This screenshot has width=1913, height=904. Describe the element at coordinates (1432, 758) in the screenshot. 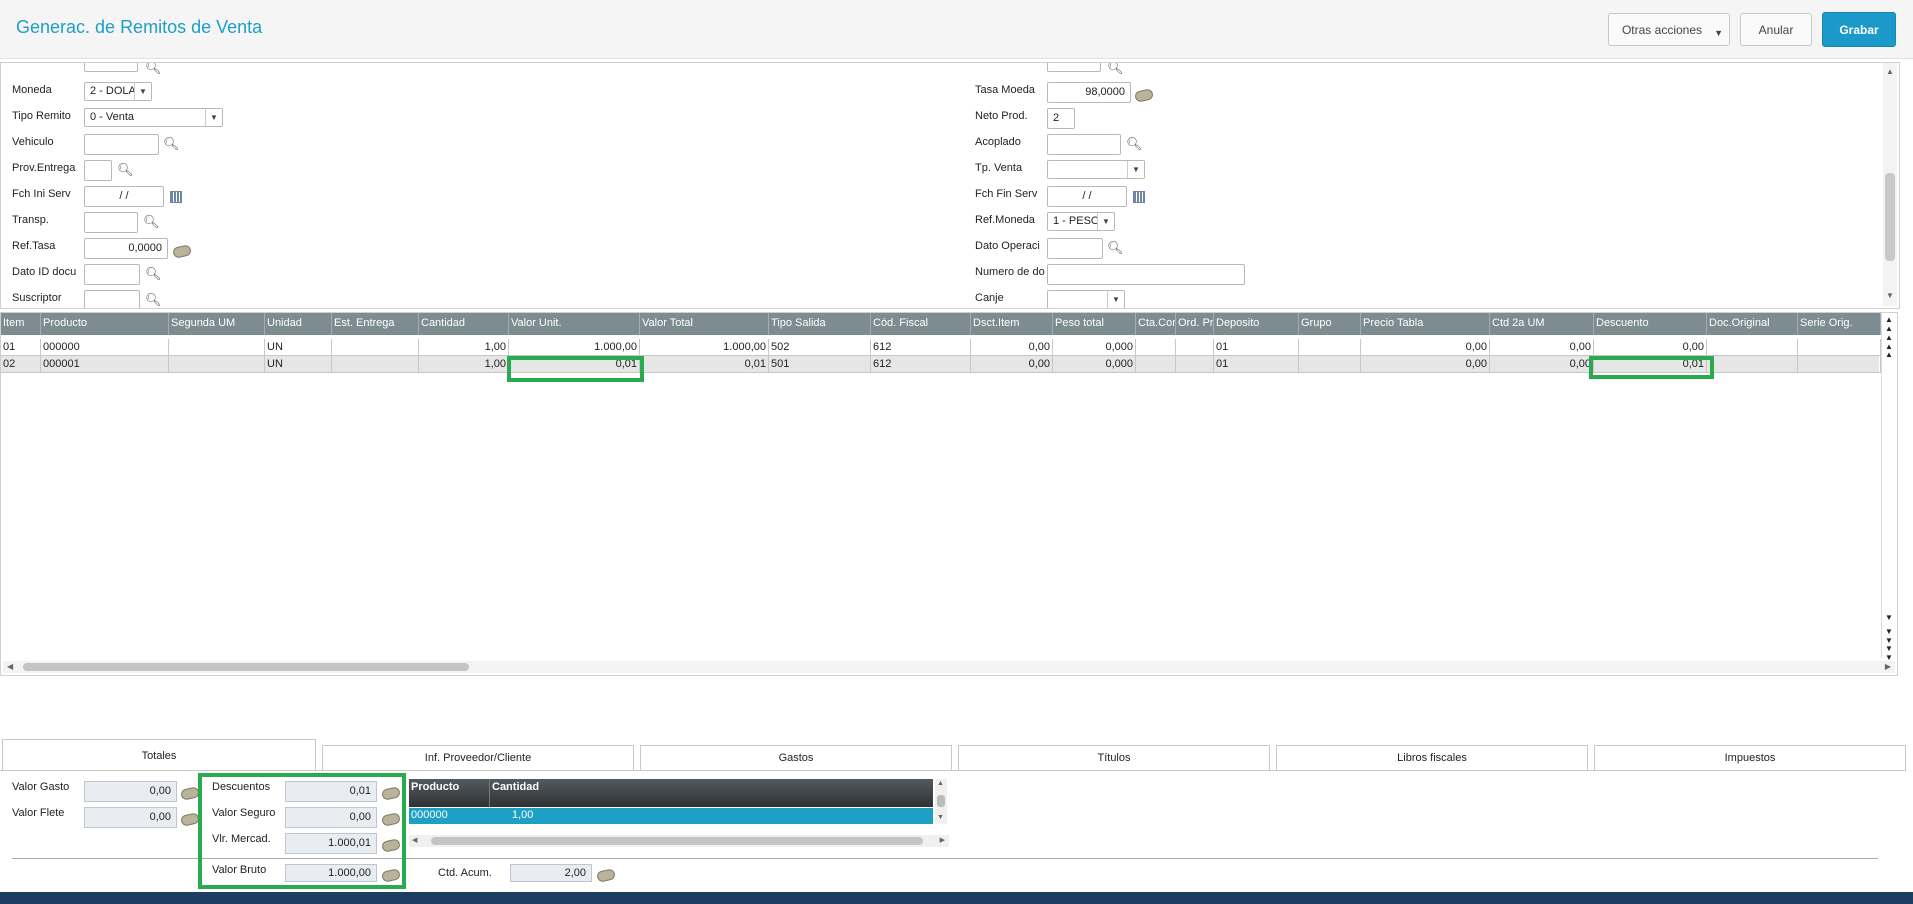

I see `tab-libros-fiscales: Libros fiscales` at that location.